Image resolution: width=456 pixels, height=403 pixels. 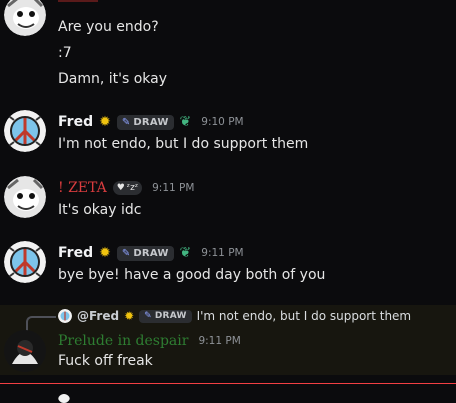 I want to click on reply-text: I'm not endo, but I do support them, so click(x=304, y=316).